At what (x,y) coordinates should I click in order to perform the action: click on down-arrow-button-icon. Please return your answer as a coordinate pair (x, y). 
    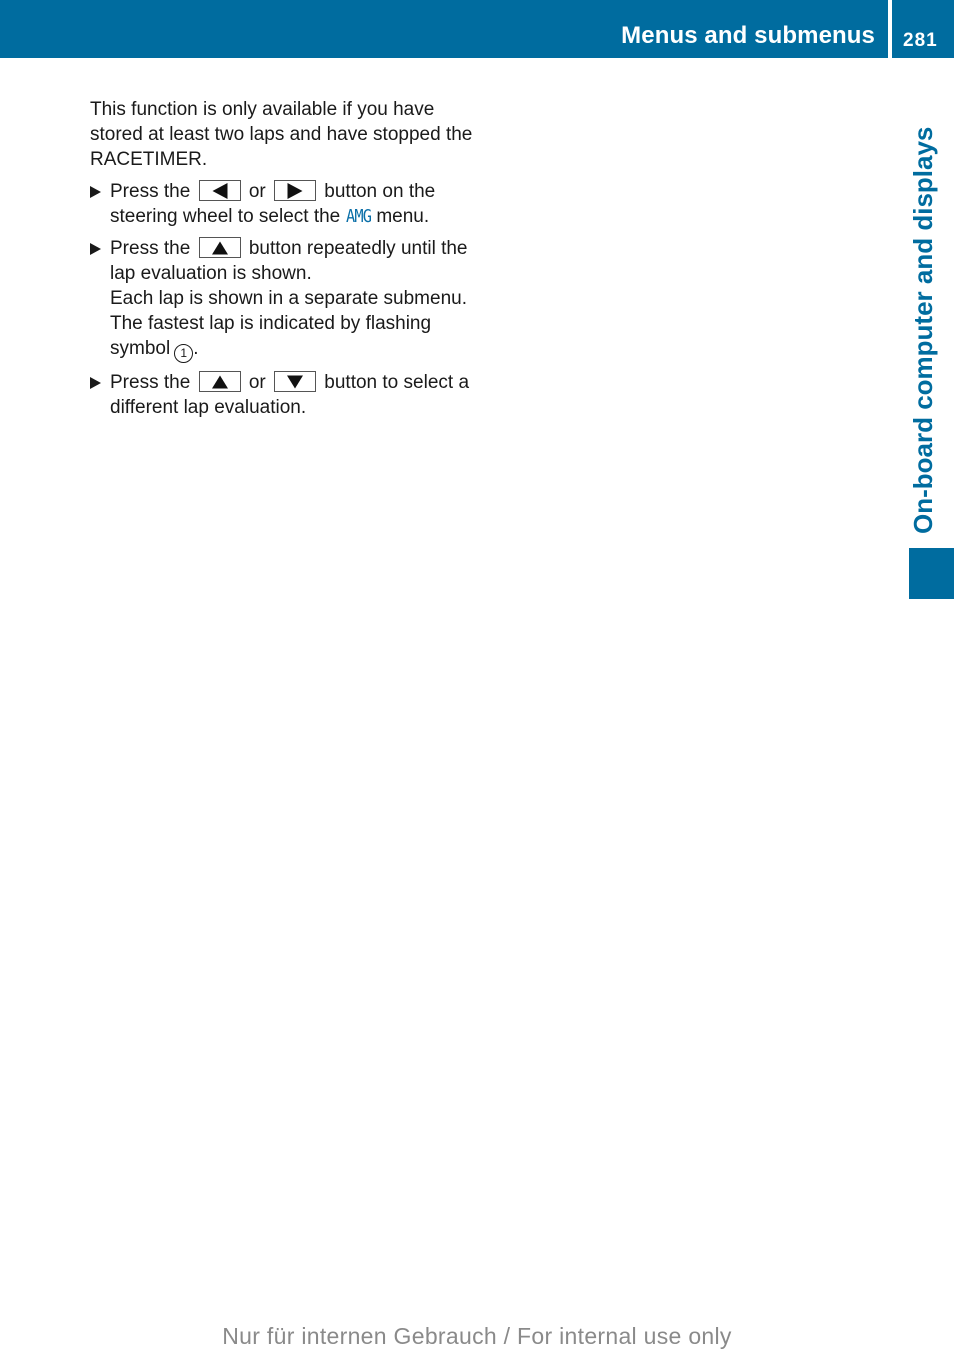
    Looking at the image, I should click on (295, 381).